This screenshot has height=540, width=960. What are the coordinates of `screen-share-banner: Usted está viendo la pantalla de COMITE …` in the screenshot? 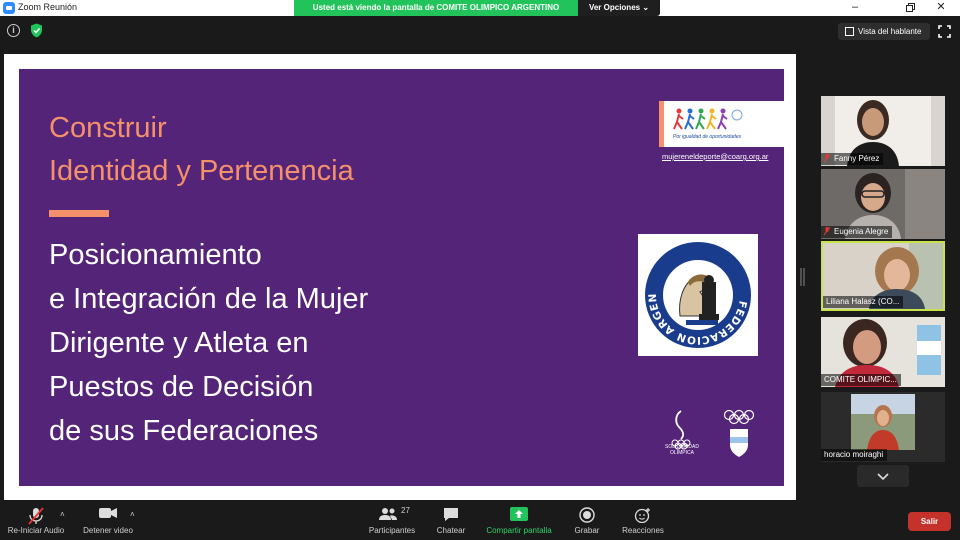 It's located at (436, 8).